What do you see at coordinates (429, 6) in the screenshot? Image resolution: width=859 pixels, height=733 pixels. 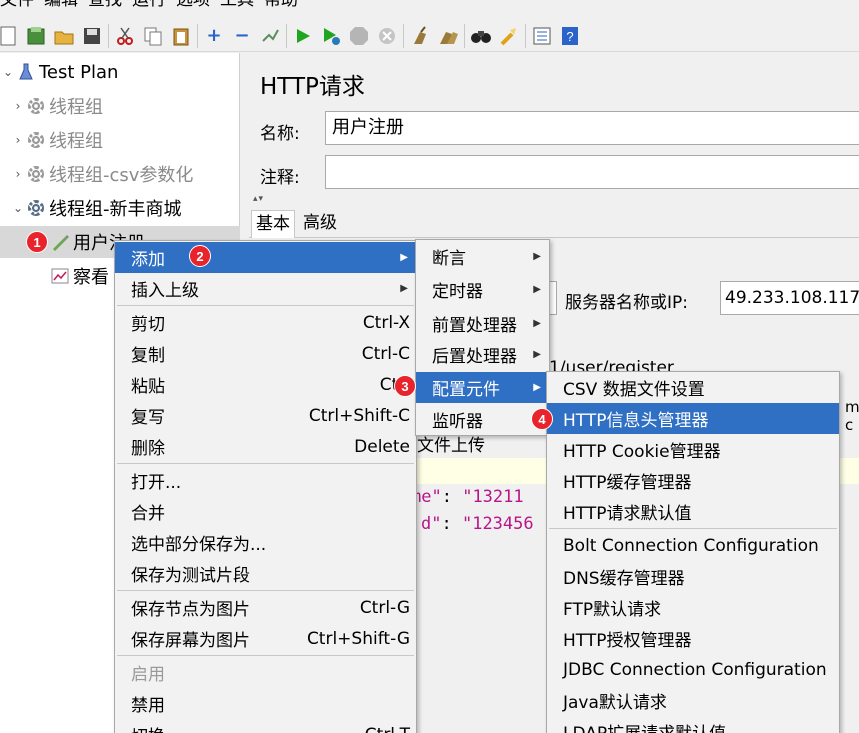 I see `menubar: 文件 编辑 查找 运行 选项 工具 帮助` at bounding box center [429, 6].